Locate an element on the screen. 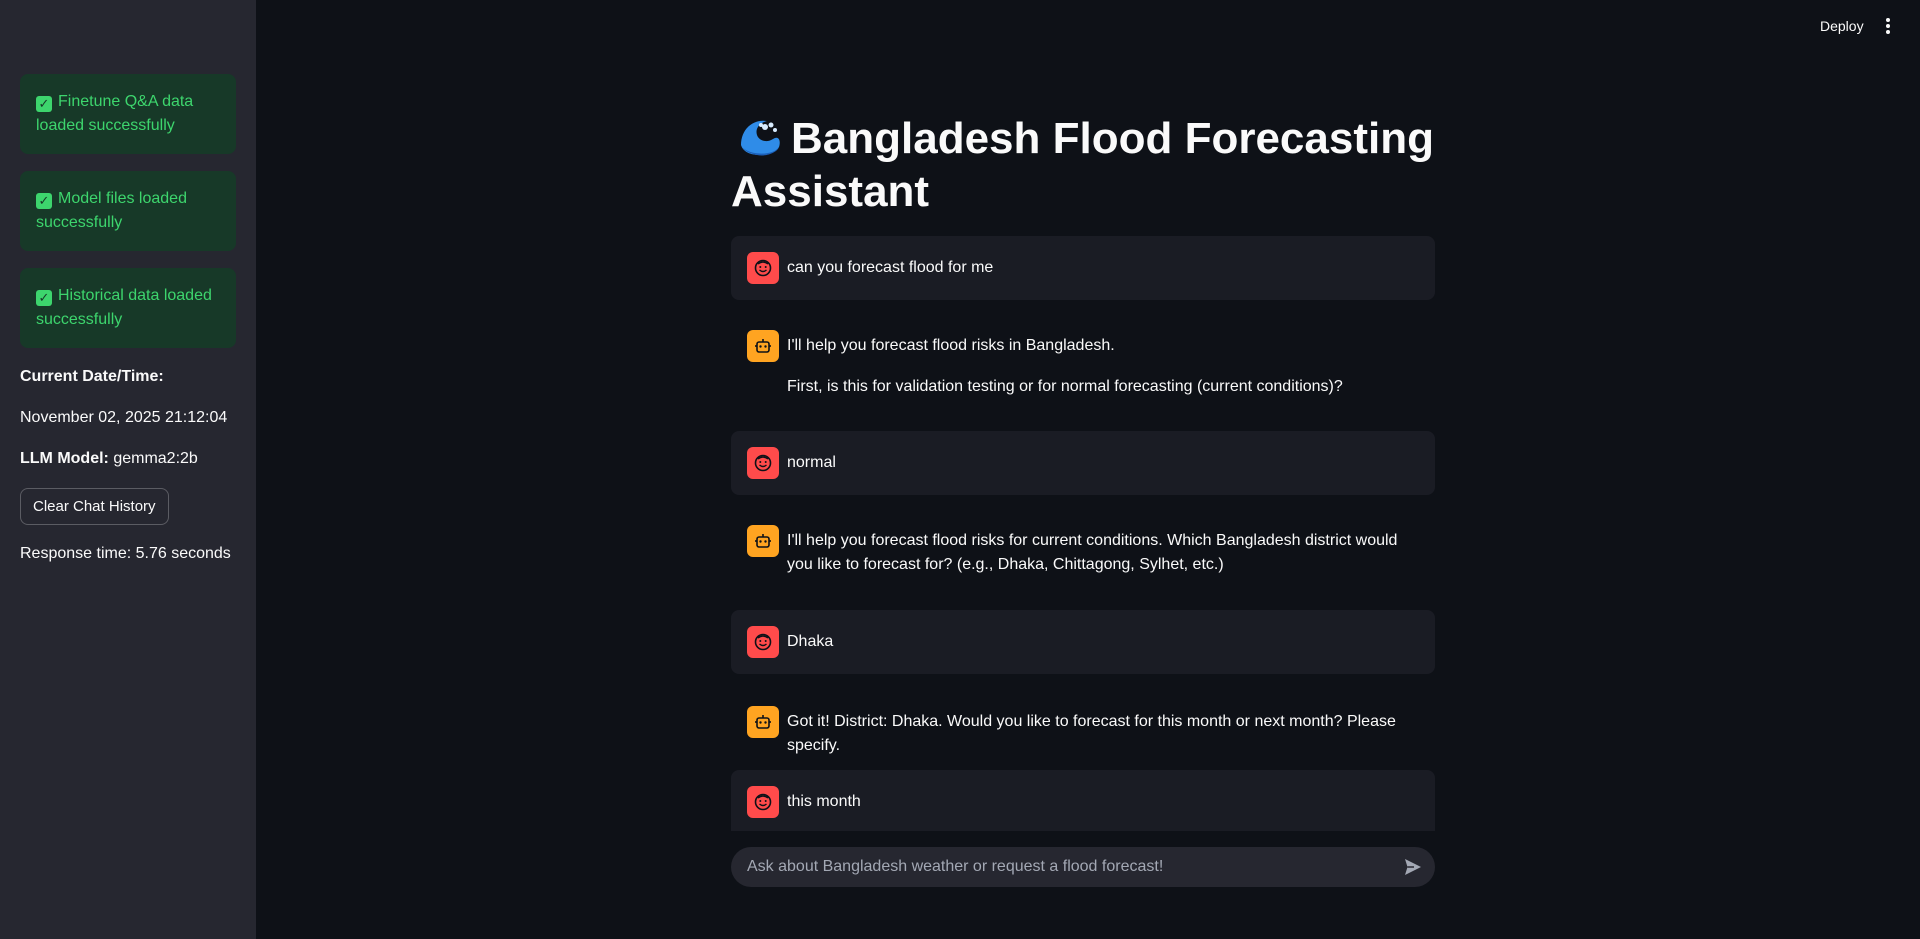 This screenshot has height=939, width=1920. llm-value: gemma2:2b is located at coordinates (155, 458).